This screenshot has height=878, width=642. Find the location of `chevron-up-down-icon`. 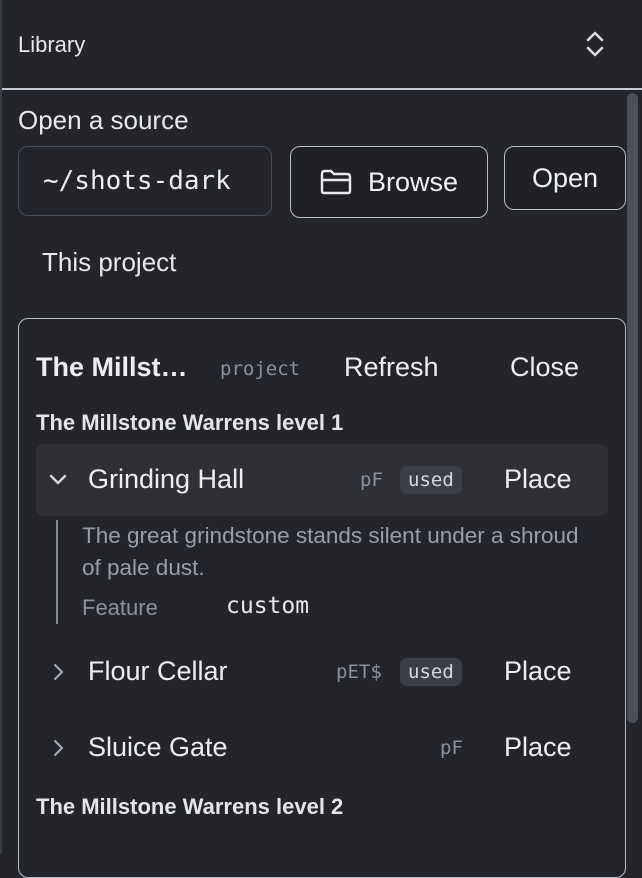

chevron-up-down-icon is located at coordinates (595, 44).